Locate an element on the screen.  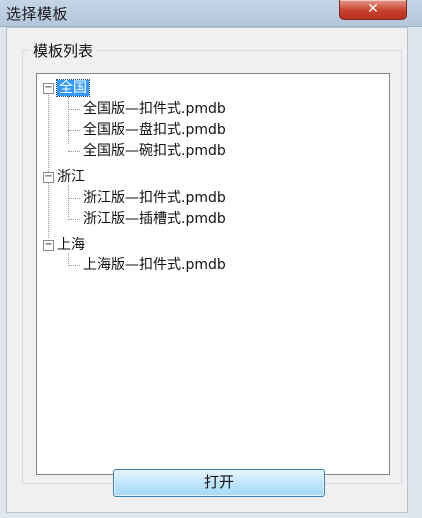
tree-group-label: 全国 is located at coordinates (73, 88).